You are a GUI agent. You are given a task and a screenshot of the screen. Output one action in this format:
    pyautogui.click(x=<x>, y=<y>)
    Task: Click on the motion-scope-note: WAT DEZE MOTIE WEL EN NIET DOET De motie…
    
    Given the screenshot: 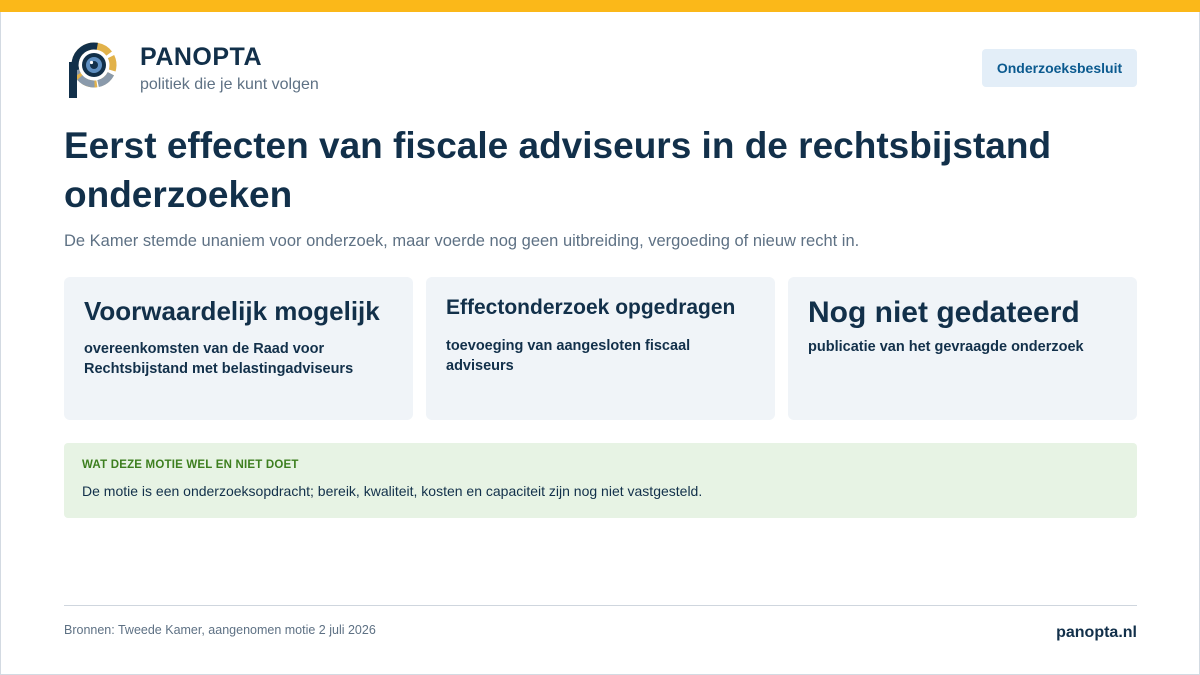 What is the action you would take?
    pyautogui.click(x=600, y=480)
    